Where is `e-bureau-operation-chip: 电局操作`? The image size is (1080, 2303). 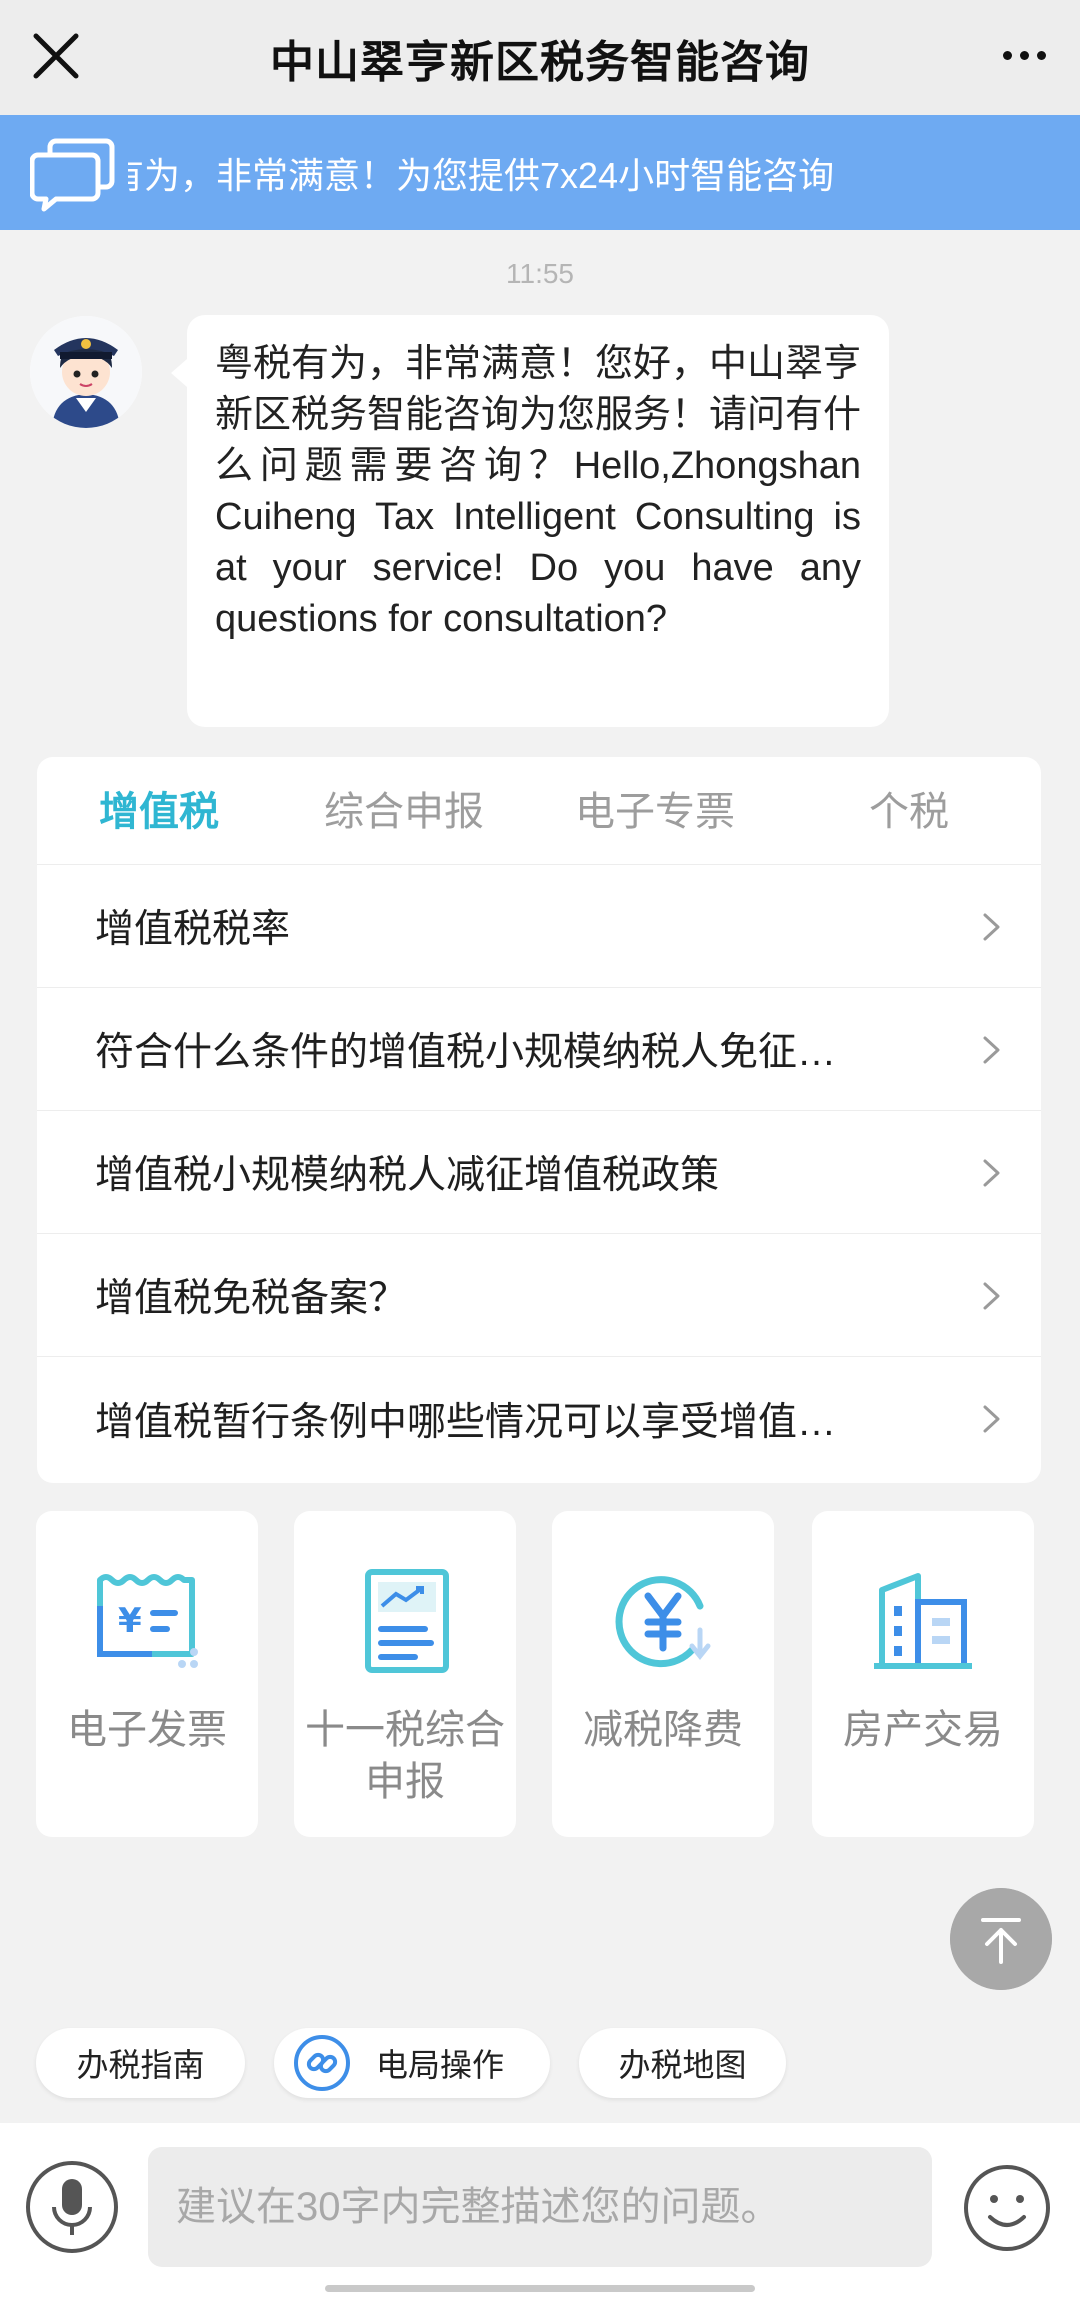 e-bureau-operation-chip: 电局操作 is located at coordinates (412, 2063).